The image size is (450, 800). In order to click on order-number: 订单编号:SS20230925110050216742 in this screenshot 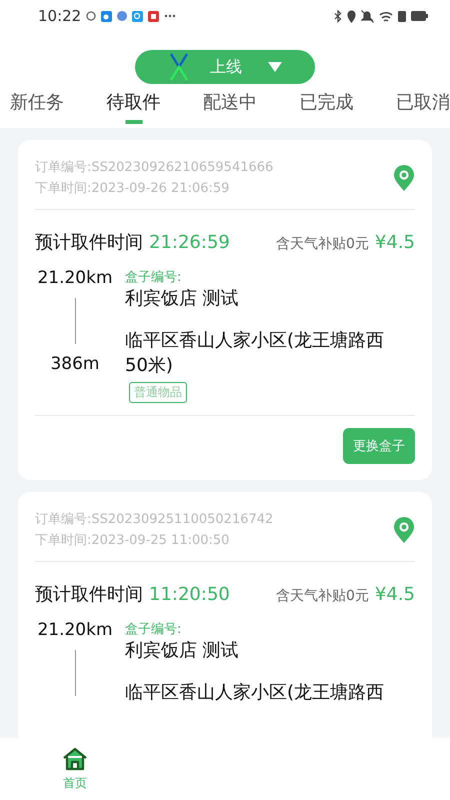, I will do `click(154, 519)`.